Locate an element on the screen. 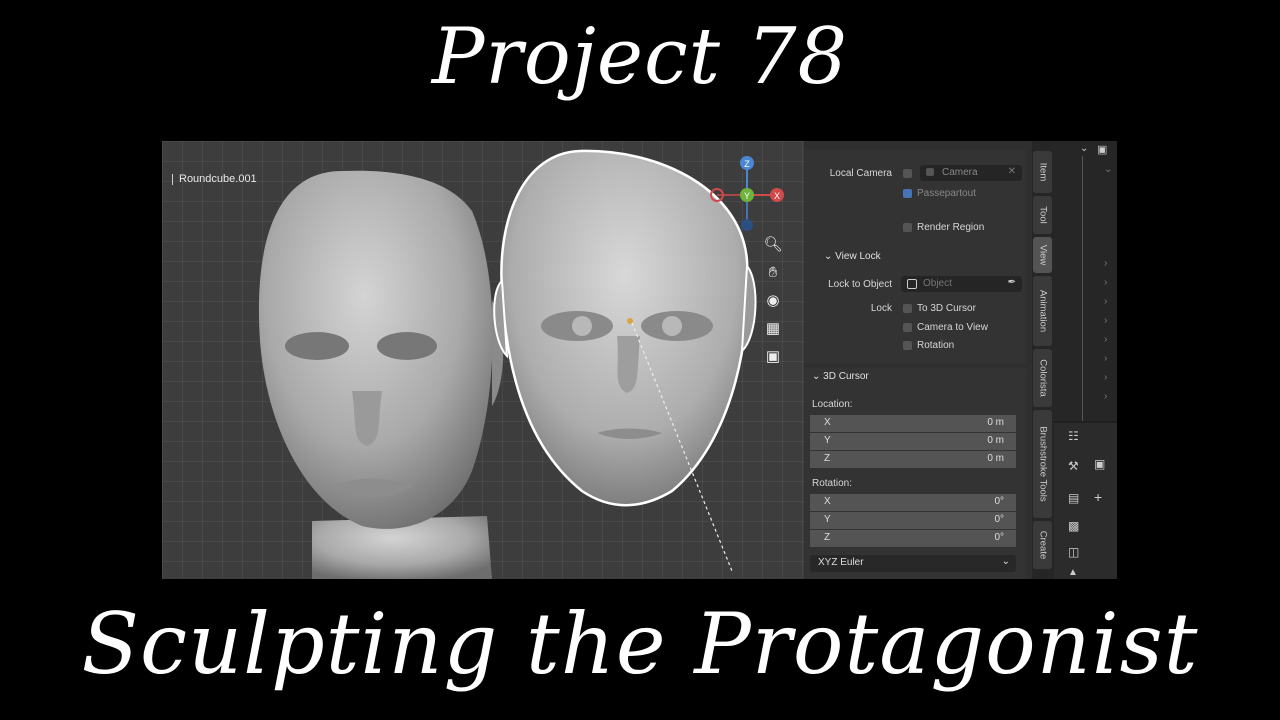 This screenshot has width=1280, height=720. tab-label: Item is located at coordinates (1042, 172).